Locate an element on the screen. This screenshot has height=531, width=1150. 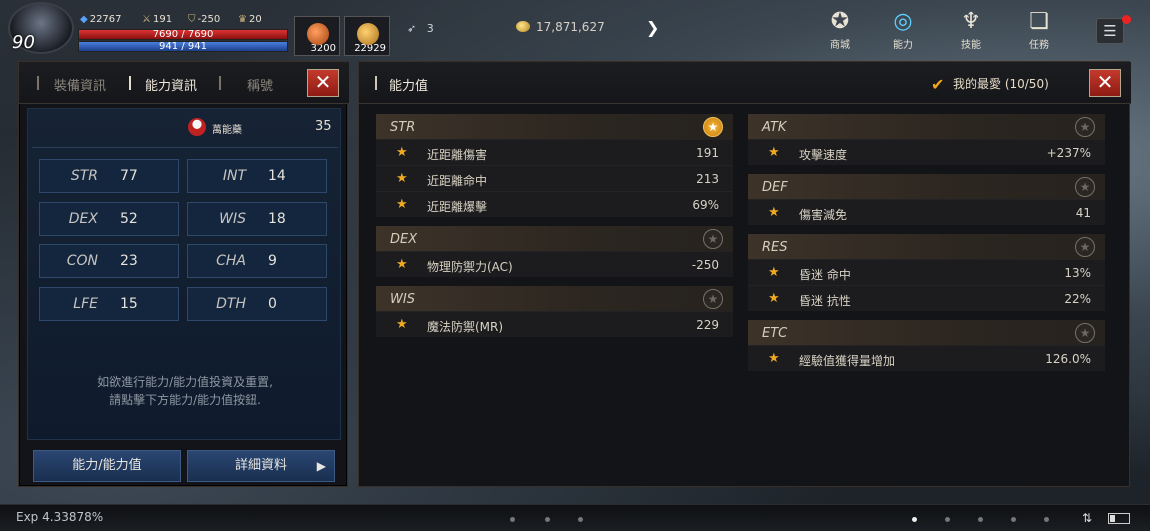
coin-icon is located at coordinates (523, 26).